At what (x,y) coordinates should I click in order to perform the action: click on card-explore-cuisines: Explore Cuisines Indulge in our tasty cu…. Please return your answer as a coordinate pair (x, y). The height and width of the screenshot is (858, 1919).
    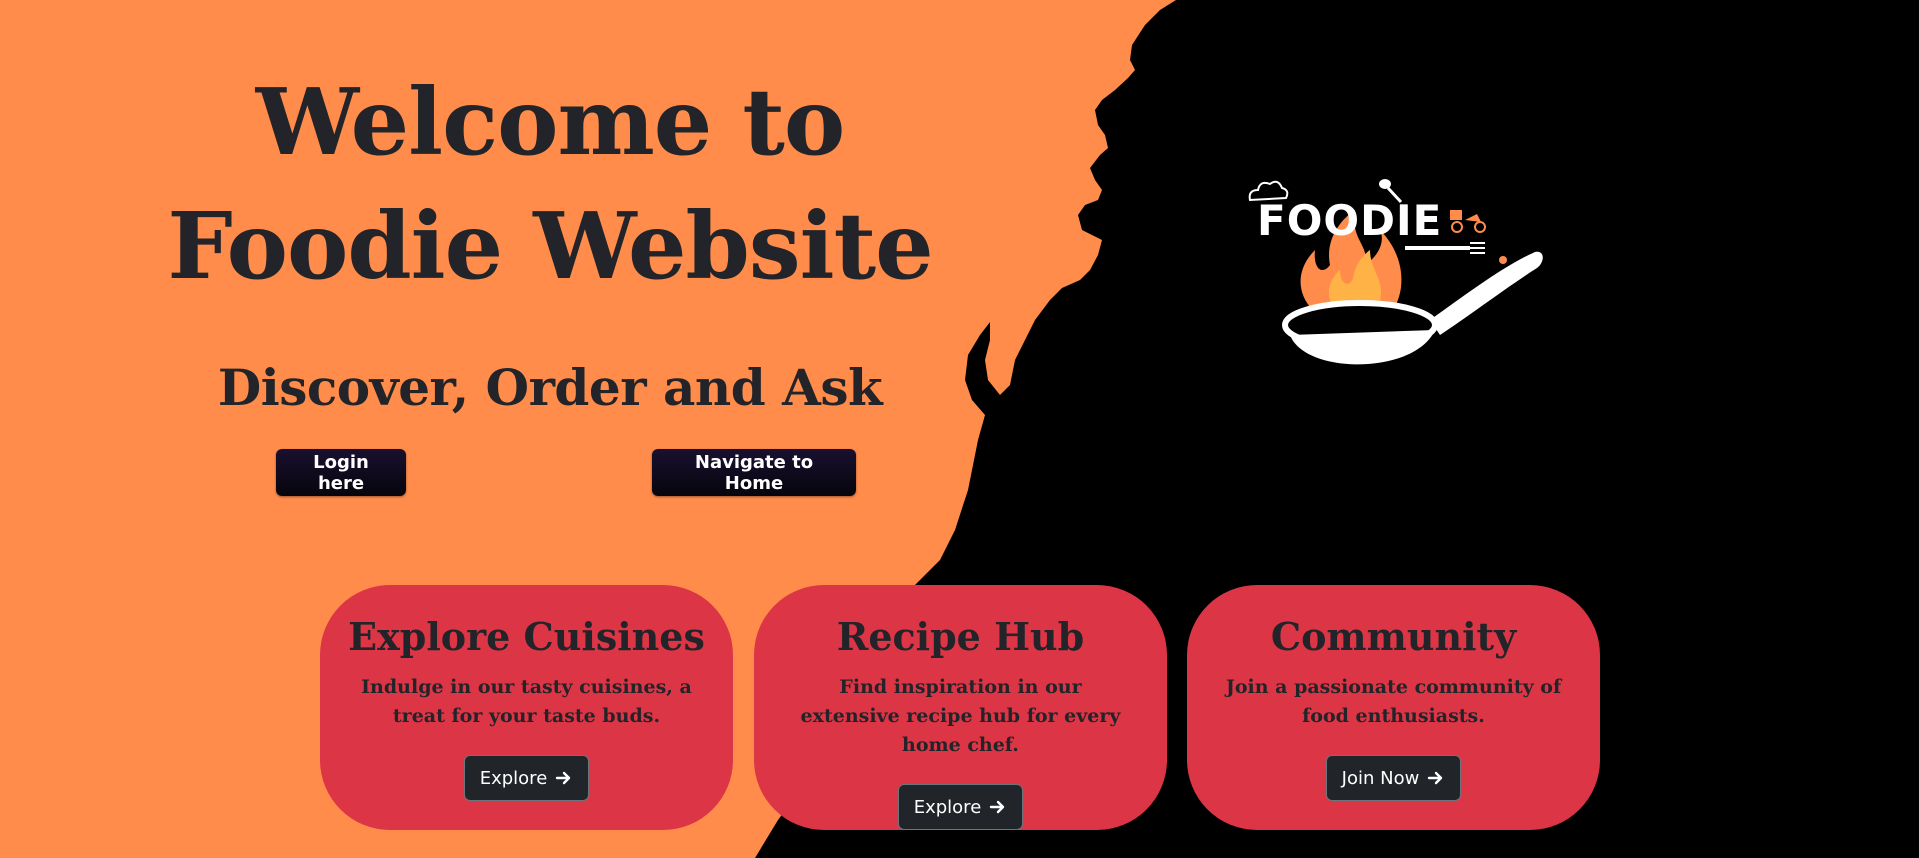
    Looking at the image, I should click on (526, 707).